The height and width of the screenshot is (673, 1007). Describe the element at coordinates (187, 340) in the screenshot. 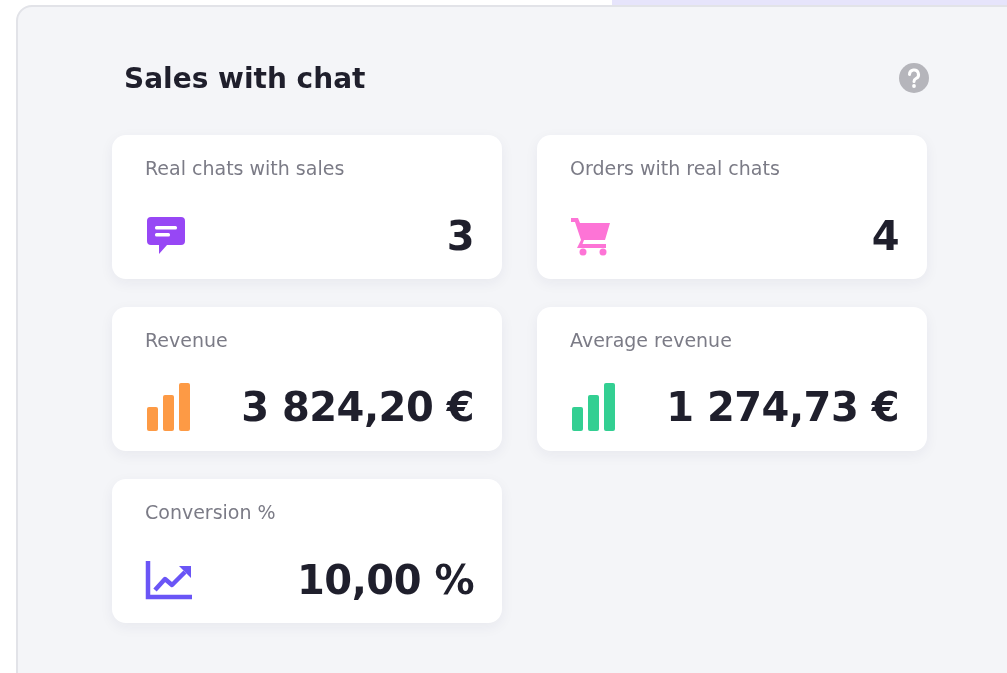

I see `card-label: Revenue` at that location.